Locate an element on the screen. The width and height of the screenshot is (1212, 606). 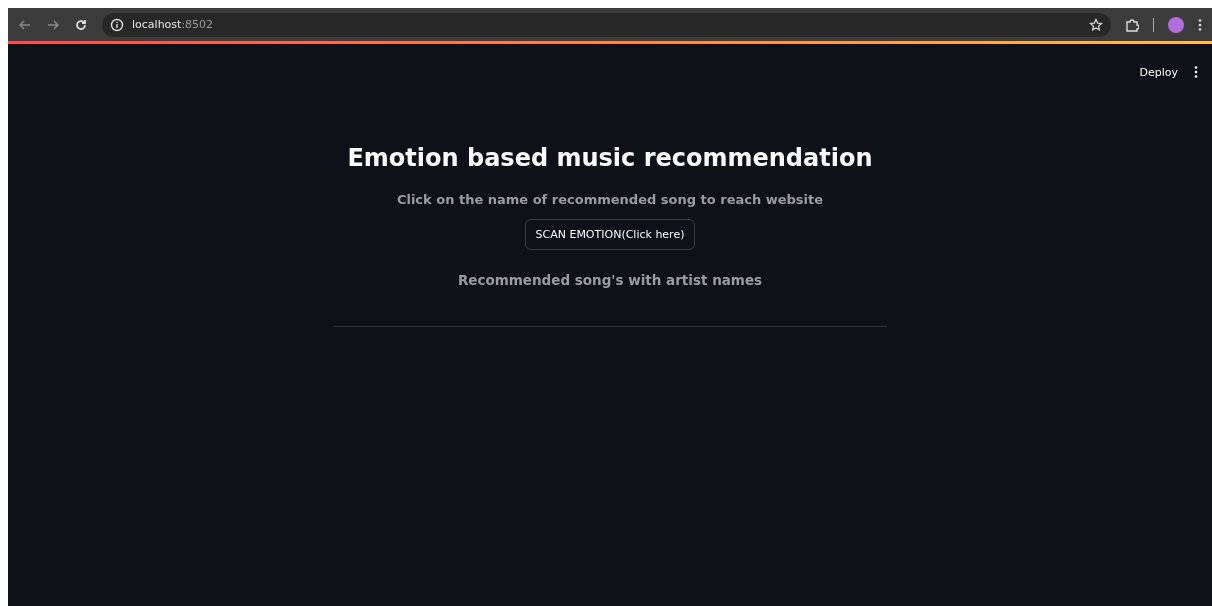
page-title: Emotion based music recommendation is located at coordinates (610, 158).